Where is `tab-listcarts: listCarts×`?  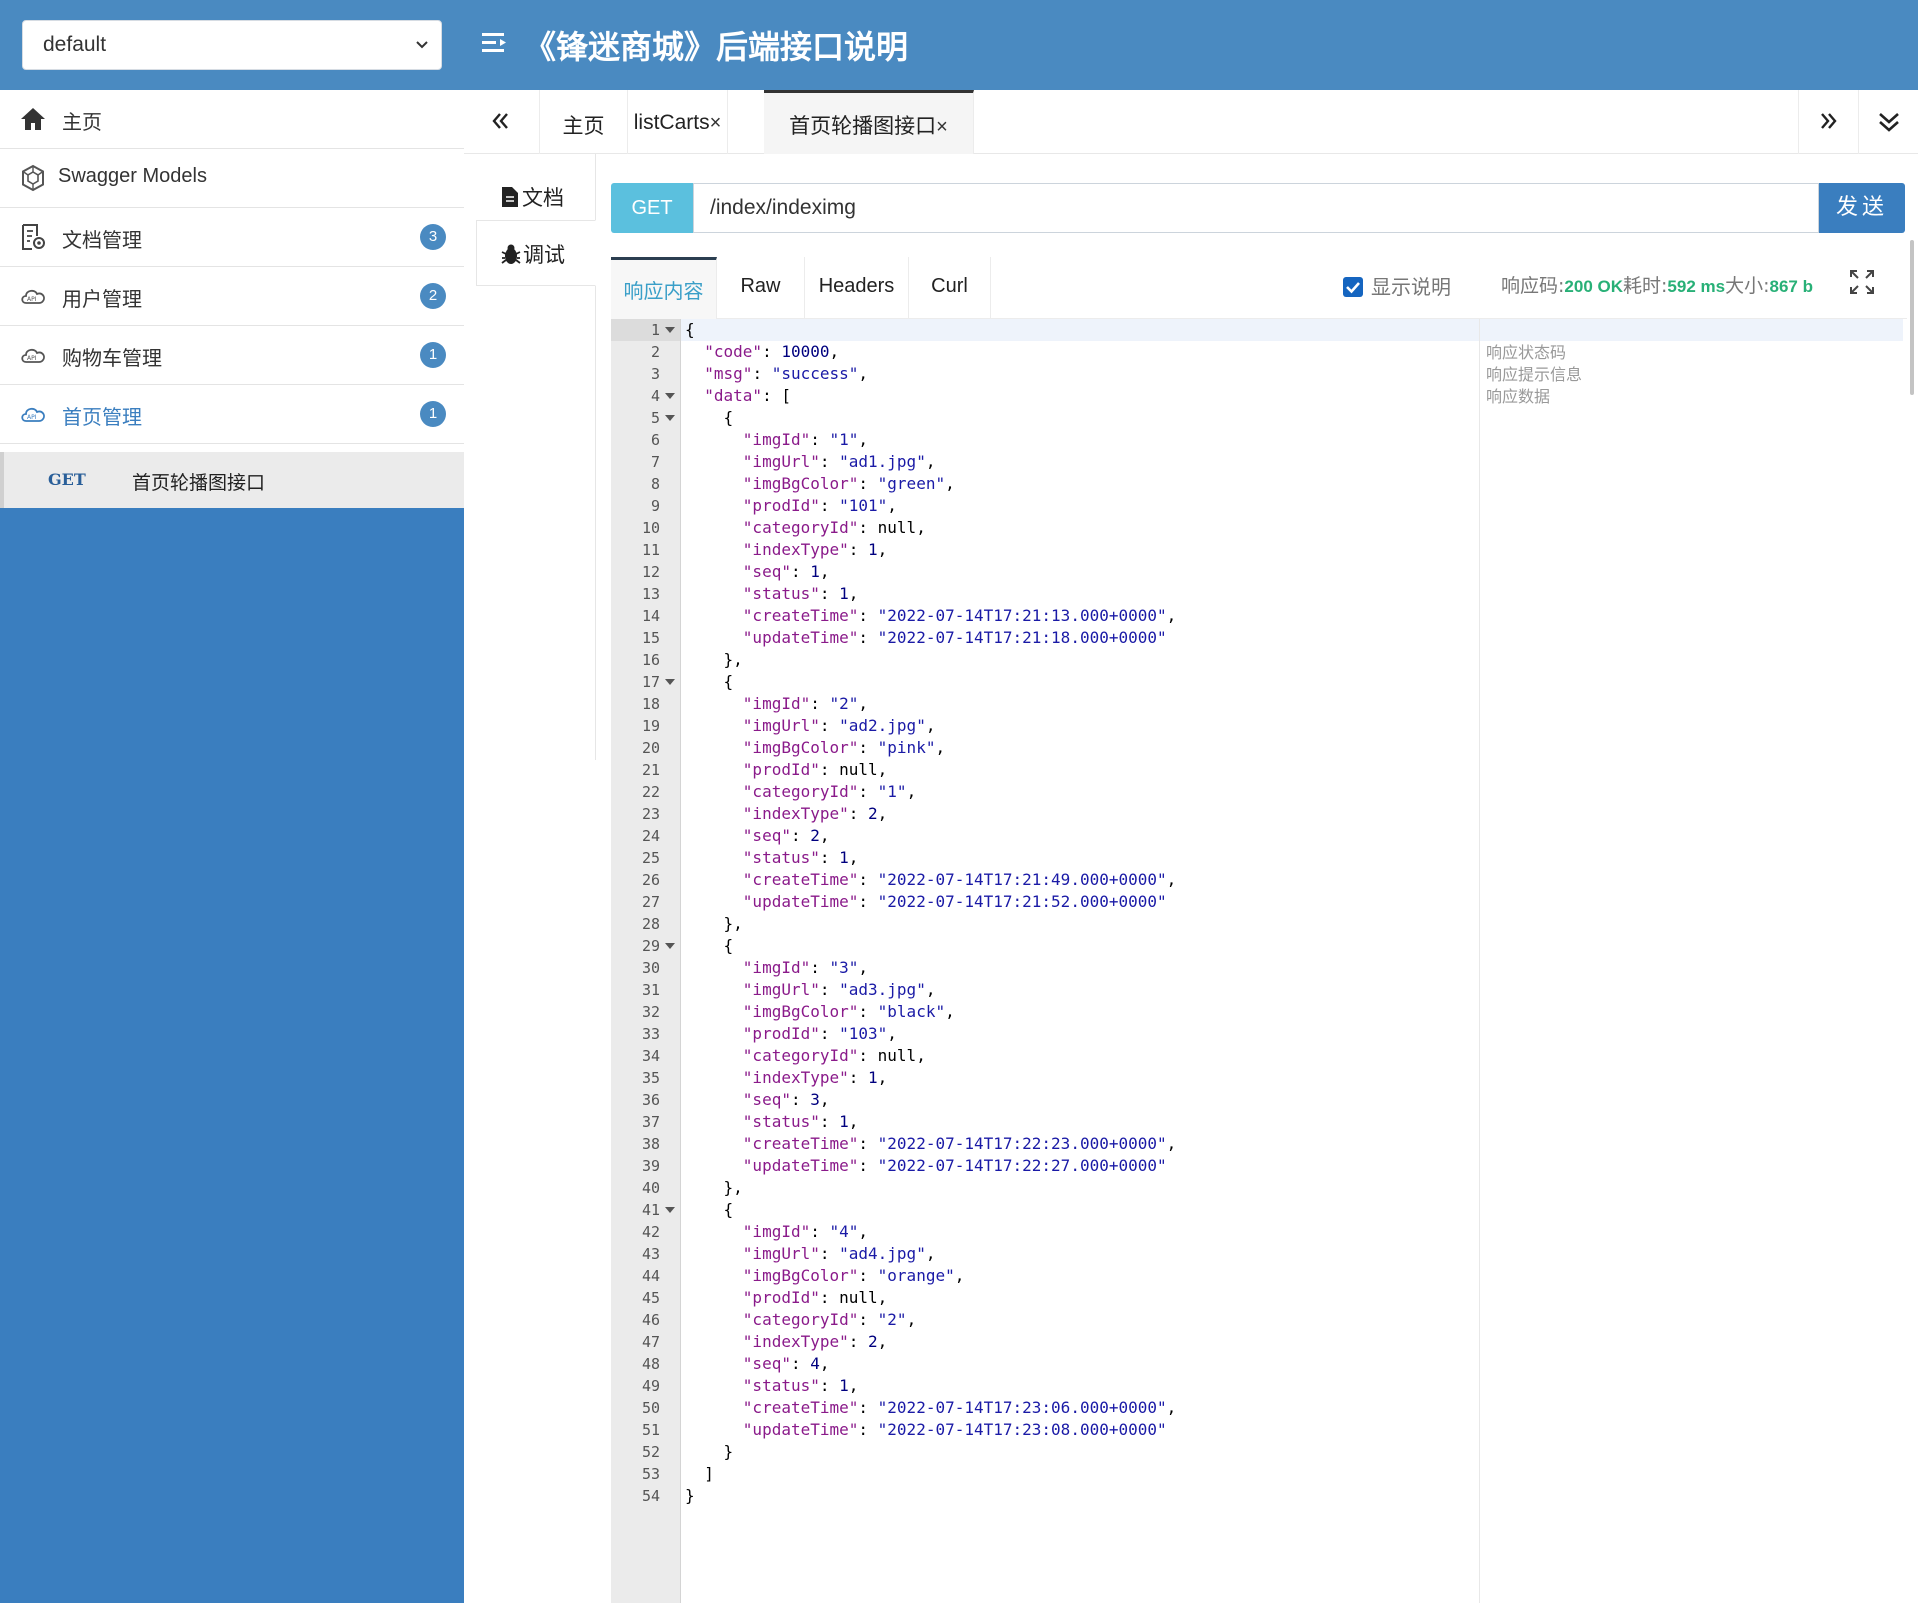
tab-listcarts: listCarts× is located at coordinates (678, 122).